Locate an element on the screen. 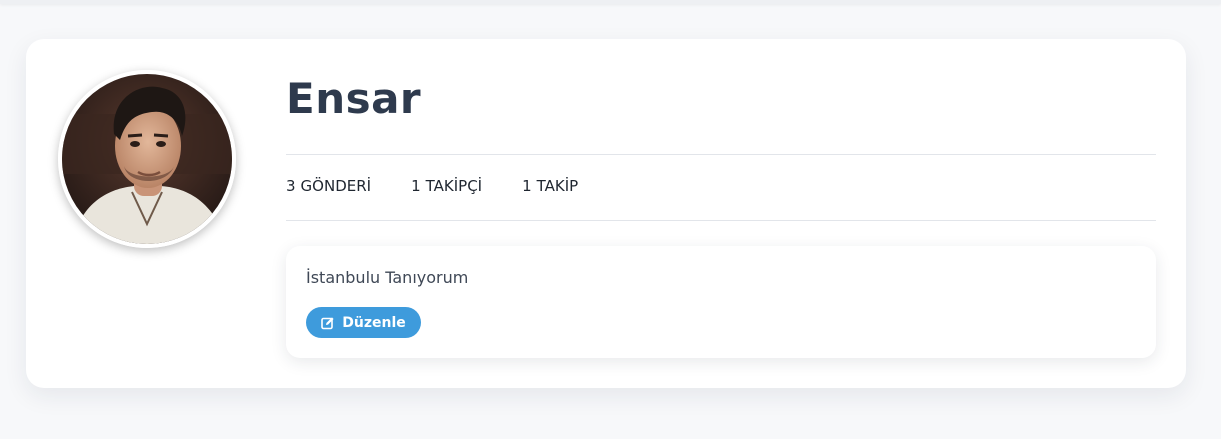  edit-button: Düzenle is located at coordinates (363, 322).